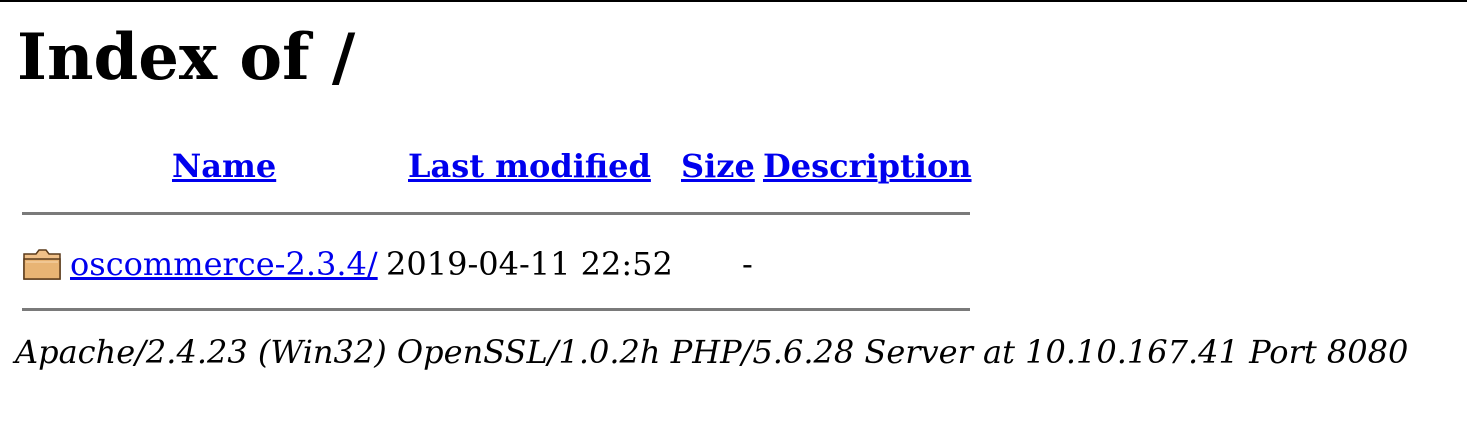 The width and height of the screenshot is (1467, 440). What do you see at coordinates (733, 1) in the screenshot?
I see `top-border` at bounding box center [733, 1].